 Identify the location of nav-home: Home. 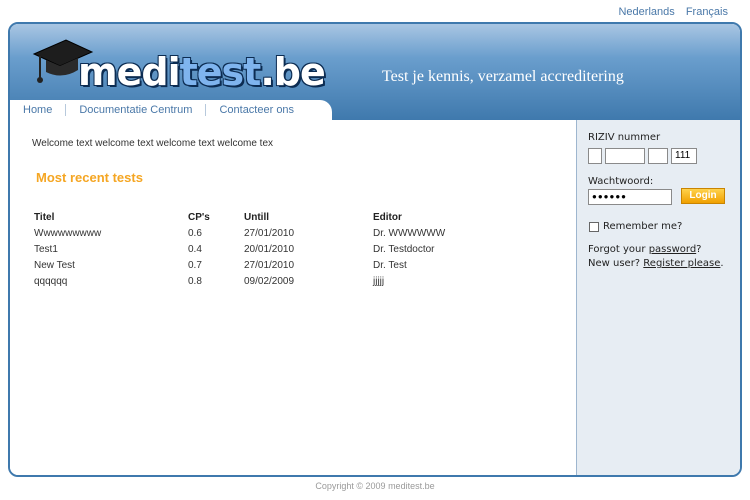
(38, 110).